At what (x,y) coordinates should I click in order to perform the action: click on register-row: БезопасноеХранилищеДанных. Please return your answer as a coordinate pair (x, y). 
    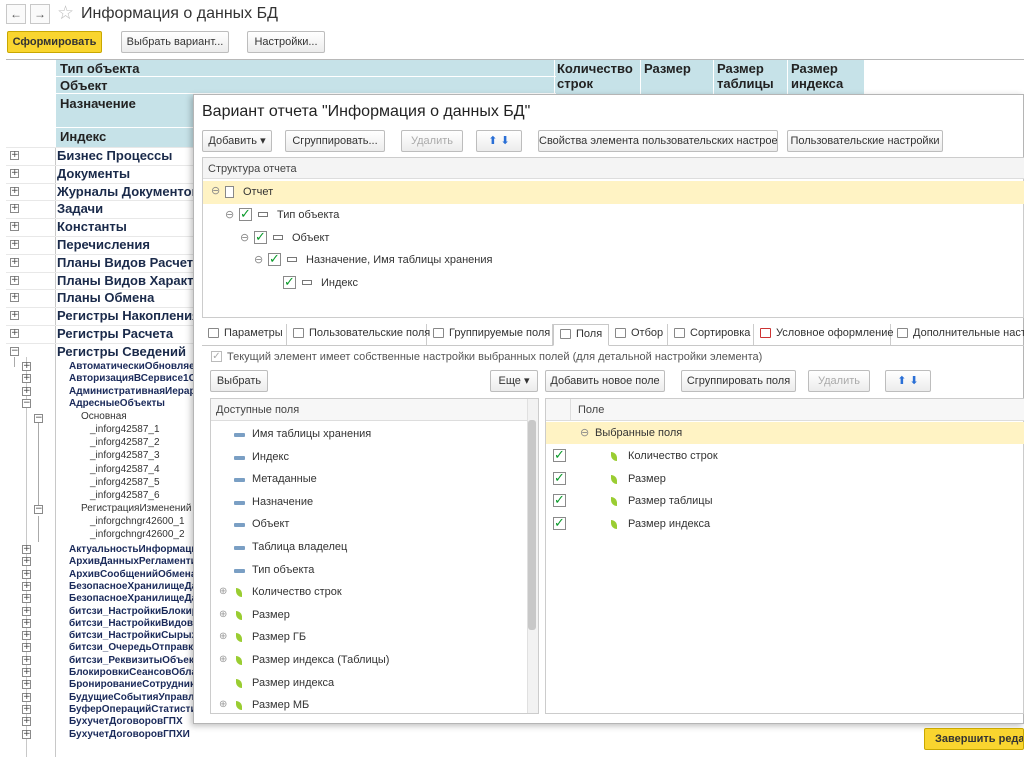
    Looking at the image, I should click on (133, 586).